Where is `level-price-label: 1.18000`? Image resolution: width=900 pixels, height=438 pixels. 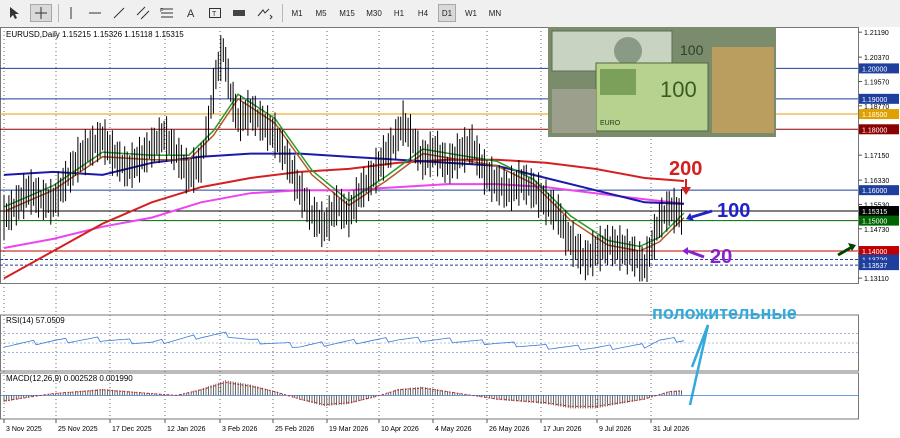 level-price-label: 1.18000 is located at coordinates (874, 130).